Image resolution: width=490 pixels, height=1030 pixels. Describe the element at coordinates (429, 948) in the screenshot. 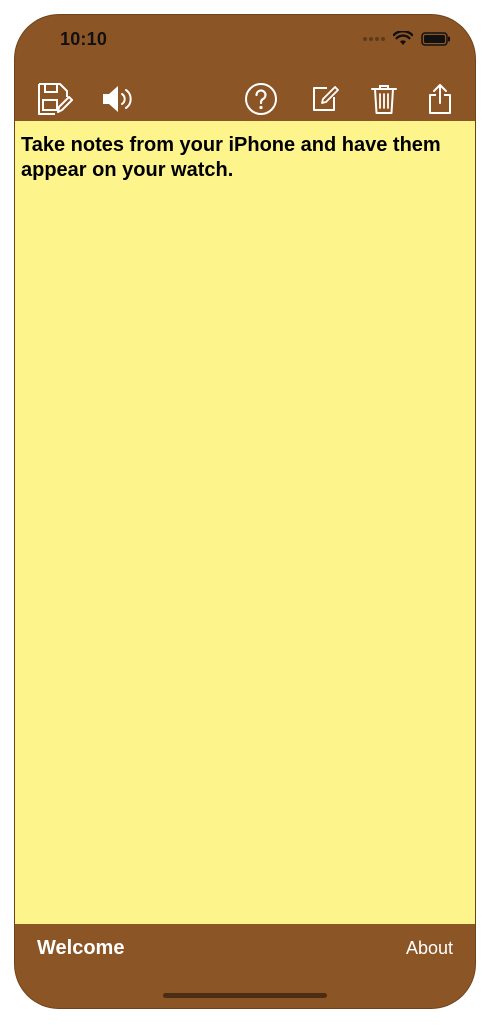

I see `tab-about: About` at that location.